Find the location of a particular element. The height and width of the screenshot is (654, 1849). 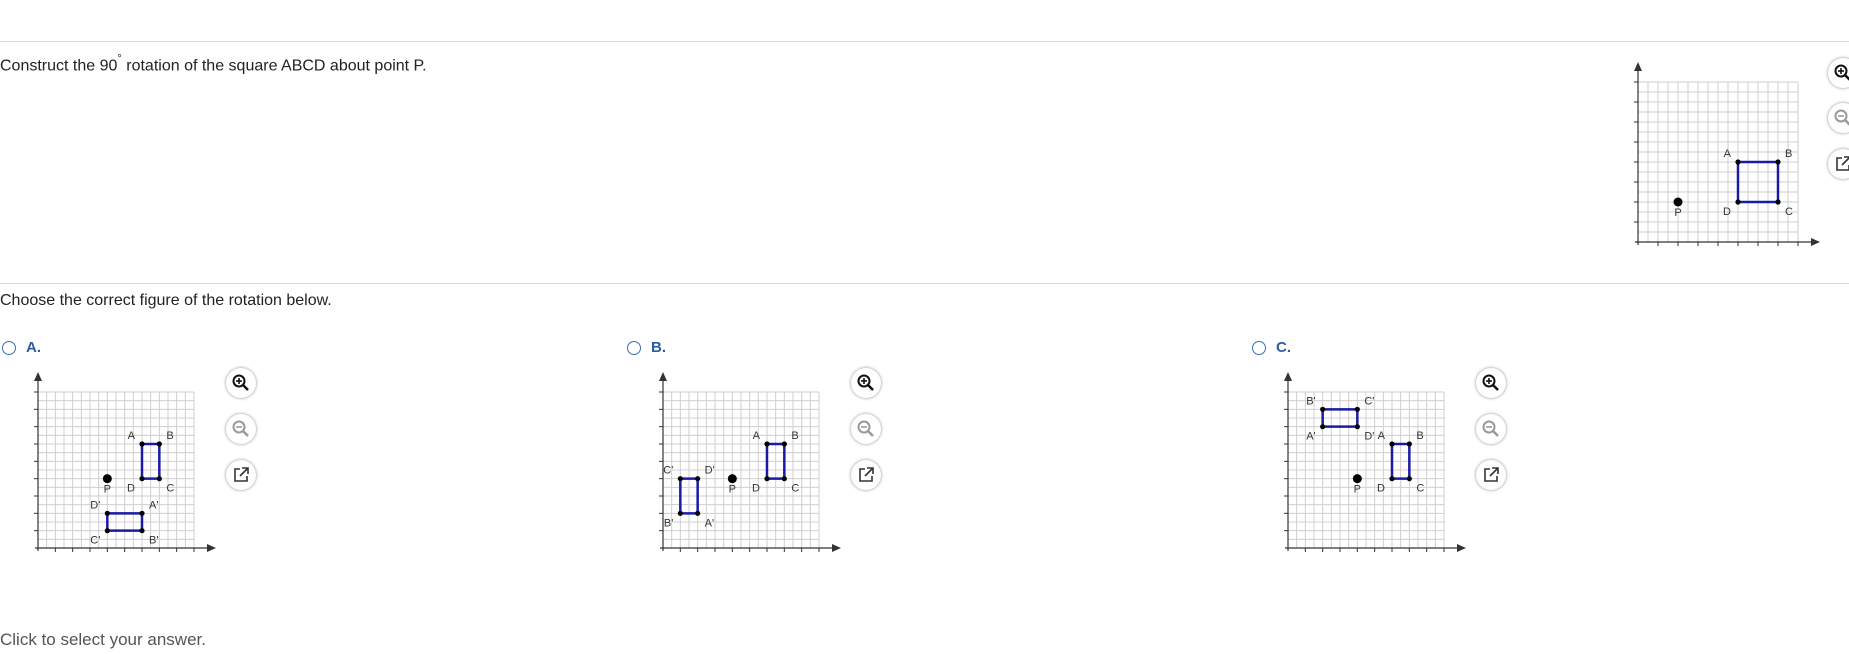

option-b-vertex-label: C is located at coordinates (795, 489).